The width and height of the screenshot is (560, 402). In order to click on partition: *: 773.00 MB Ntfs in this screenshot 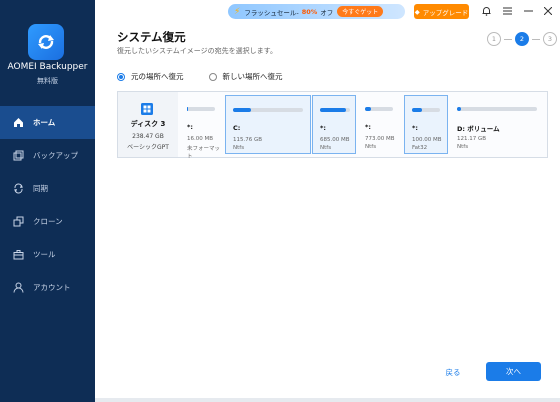, I will do `click(380, 124)`.